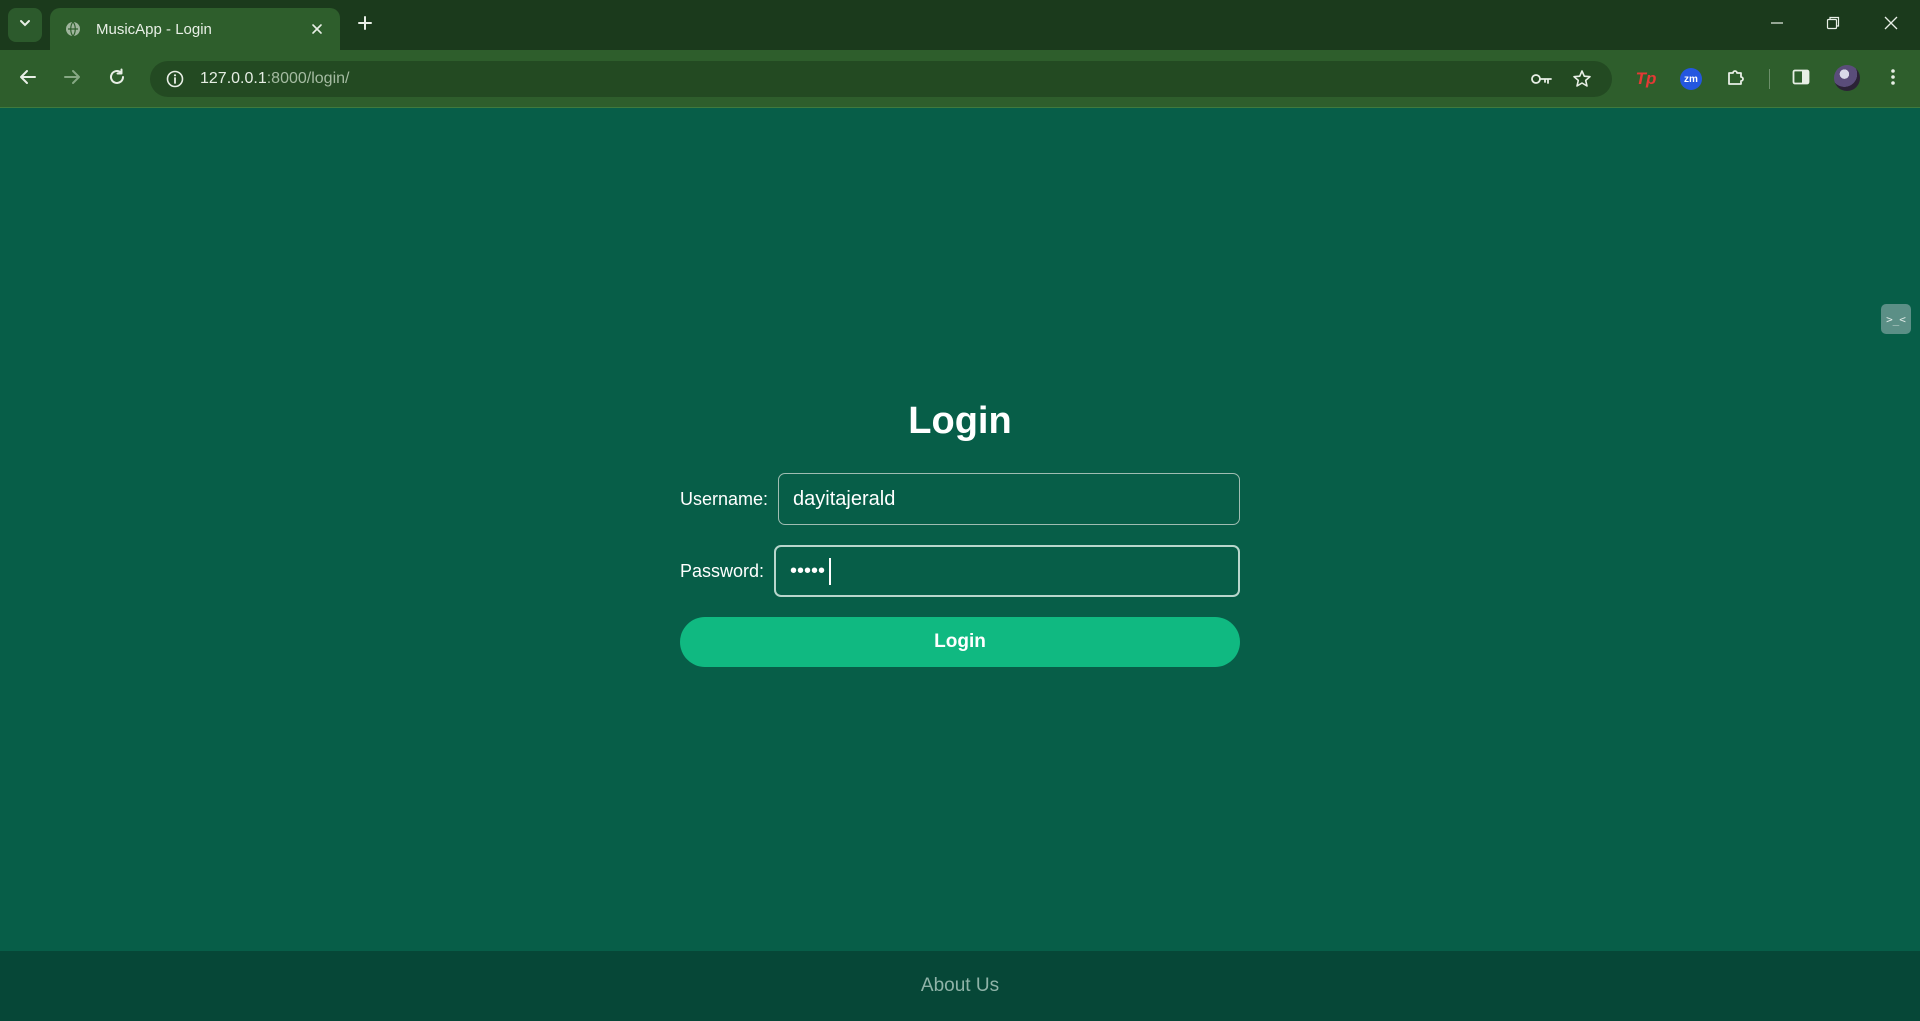  I want to click on username-row: Username:, so click(960, 499).